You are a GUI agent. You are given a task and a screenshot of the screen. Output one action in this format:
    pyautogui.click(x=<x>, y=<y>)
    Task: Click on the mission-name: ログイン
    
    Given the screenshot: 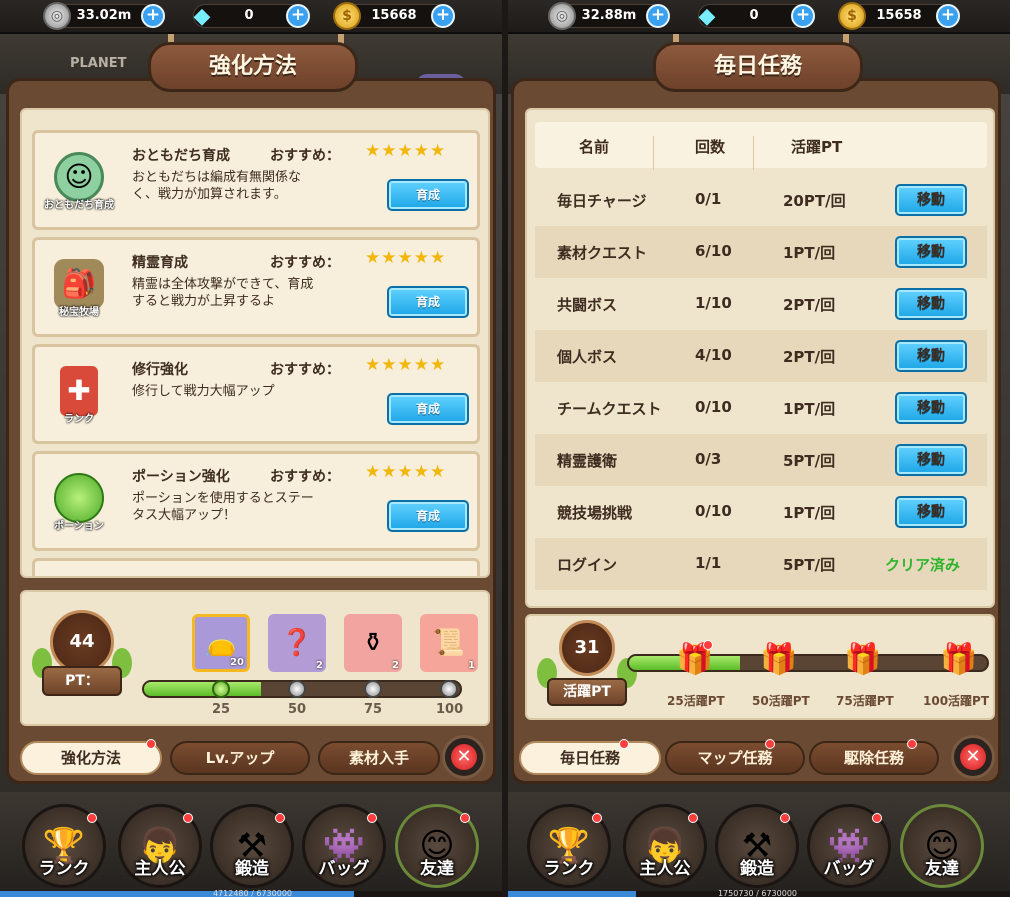 What is the action you would take?
    pyautogui.click(x=587, y=565)
    